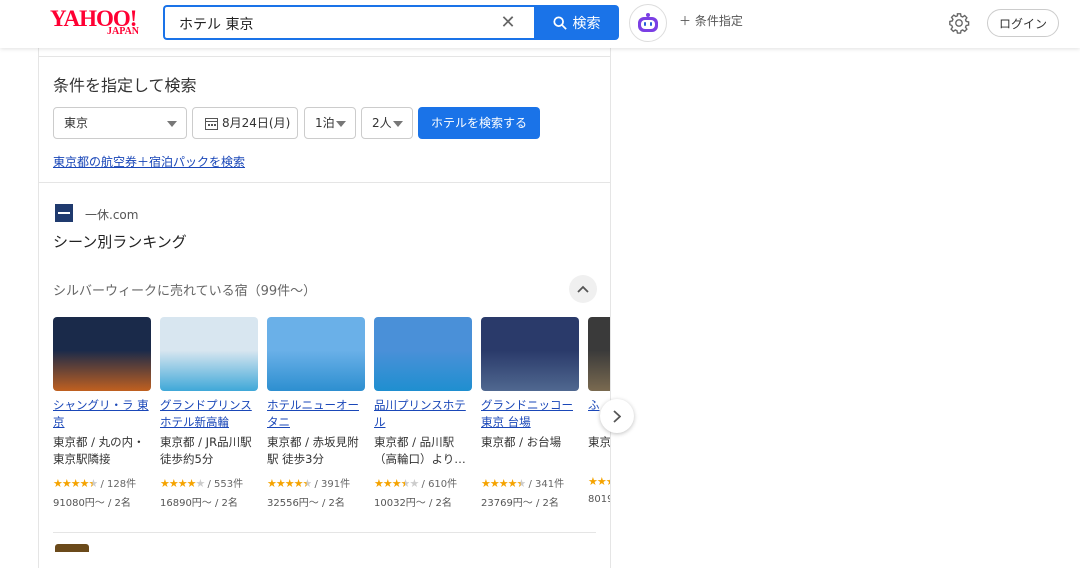  I want to click on hotel-name-link: グランドプリンスホテル新高輪, so click(210, 414).